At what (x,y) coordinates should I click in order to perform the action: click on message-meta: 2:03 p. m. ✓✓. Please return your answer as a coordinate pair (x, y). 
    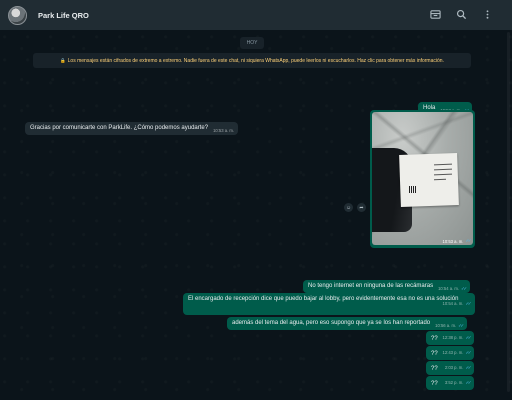
    Looking at the image, I should click on (458, 368).